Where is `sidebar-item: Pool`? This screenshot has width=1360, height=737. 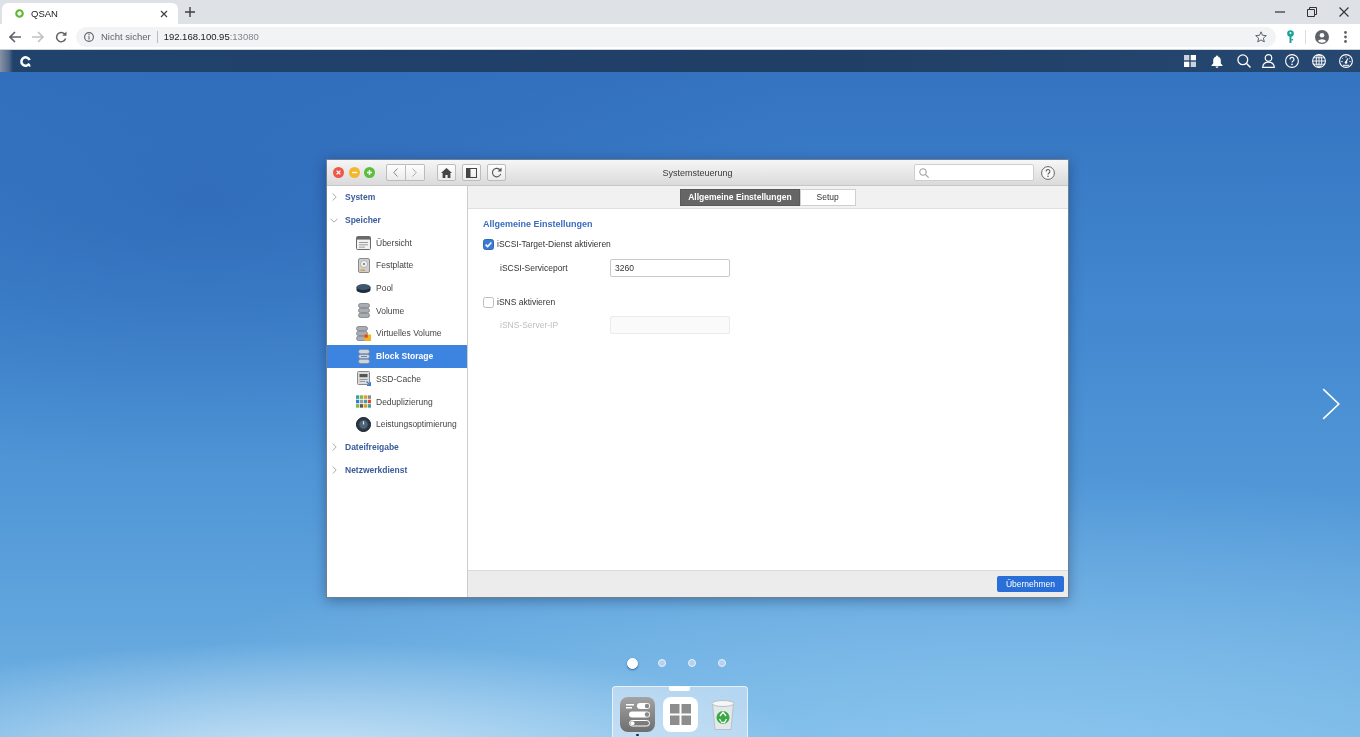
sidebar-item: Pool is located at coordinates (397, 288).